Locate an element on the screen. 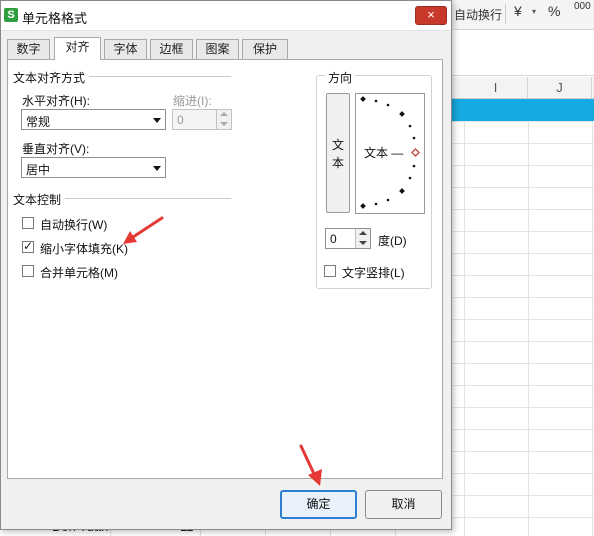 Image resolution: width=594 pixels, height=536 pixels. column-header-j: J is located at coordinates (560, 88).